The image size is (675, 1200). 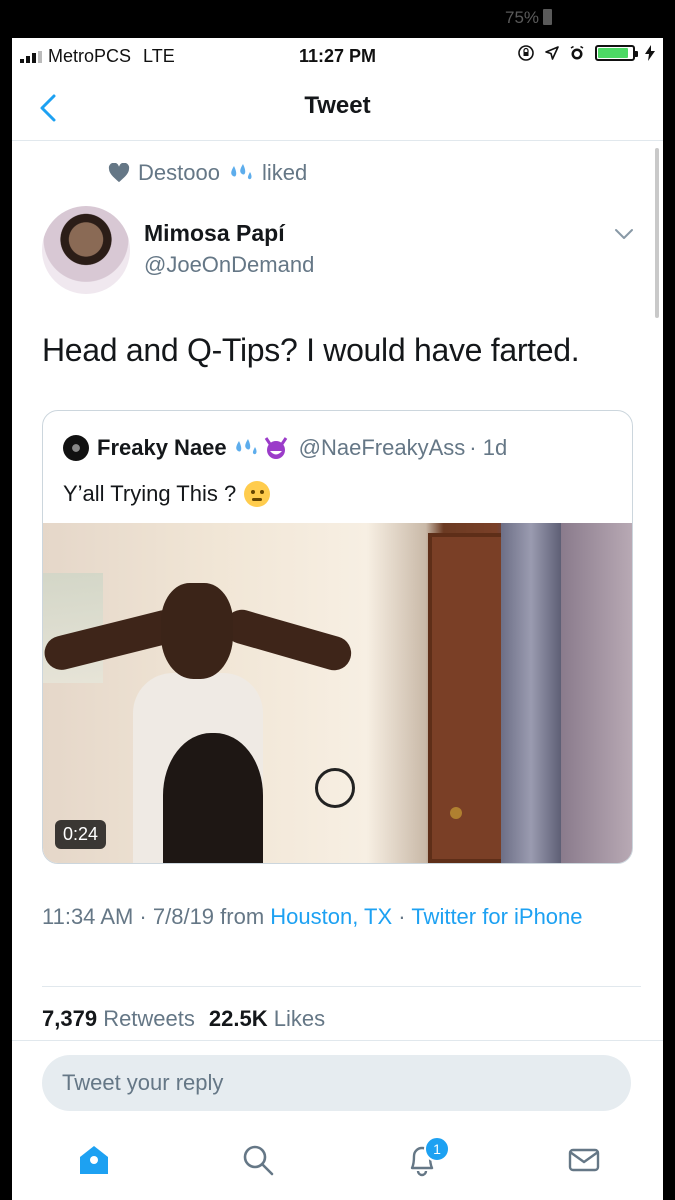 What do you see at coordinates (584, 1160) in the screenshot?
I see `messages-icon` at bounding box center [584, 1160].